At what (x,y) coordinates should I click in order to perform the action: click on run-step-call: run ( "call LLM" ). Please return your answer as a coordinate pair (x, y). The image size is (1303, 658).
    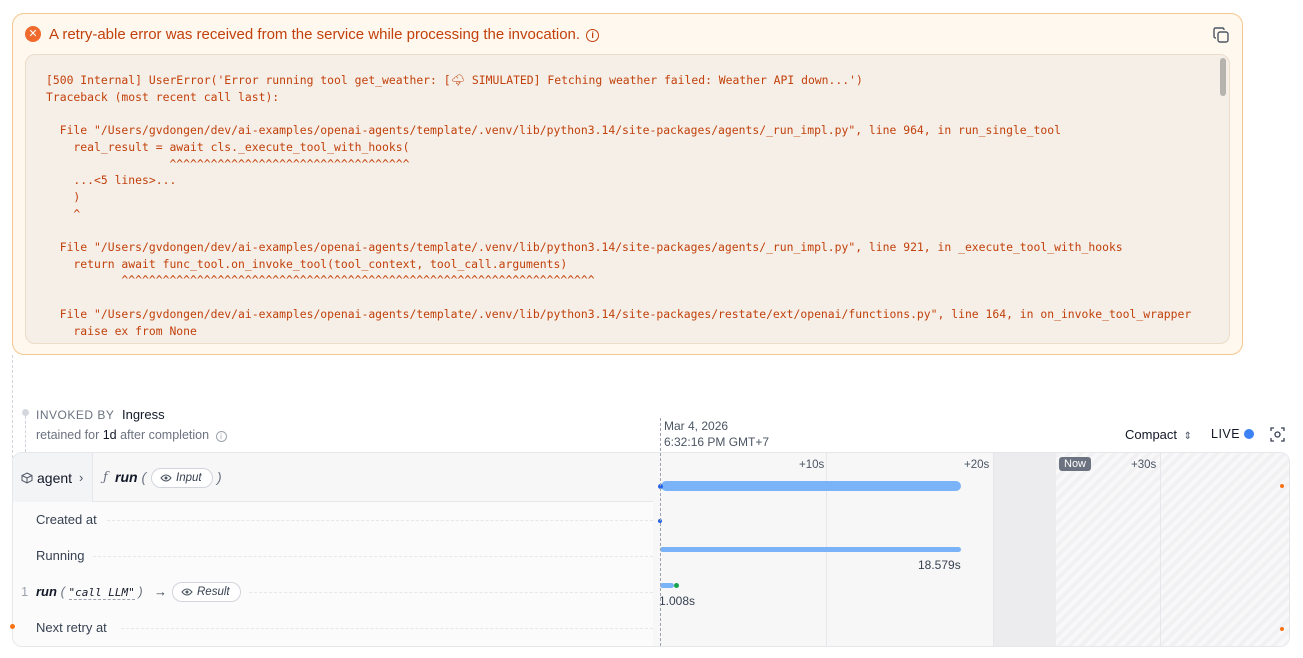
    Looking at the image, I should click on (89, 592).